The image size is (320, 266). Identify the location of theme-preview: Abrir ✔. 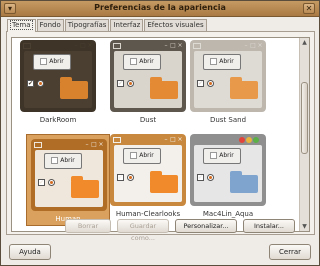
(228, 170).